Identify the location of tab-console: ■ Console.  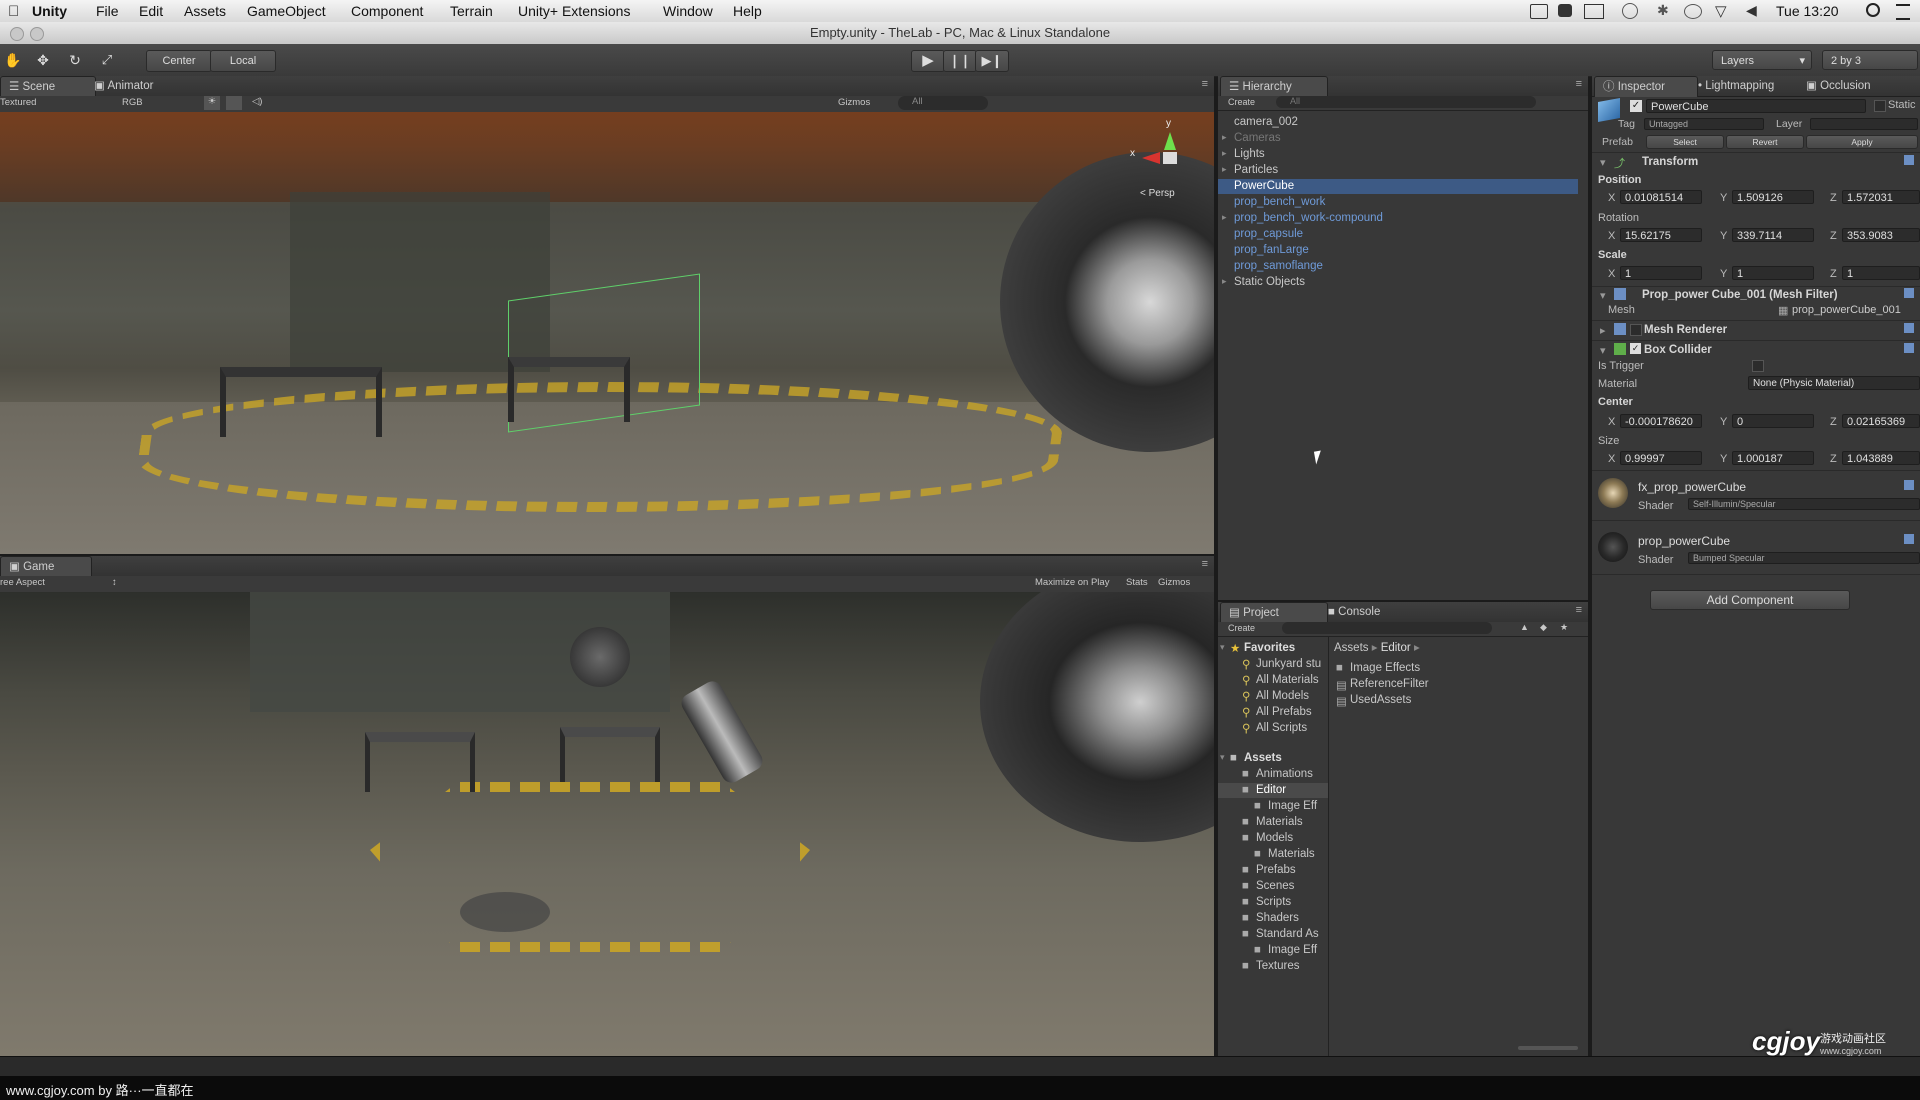
(1354, 612).